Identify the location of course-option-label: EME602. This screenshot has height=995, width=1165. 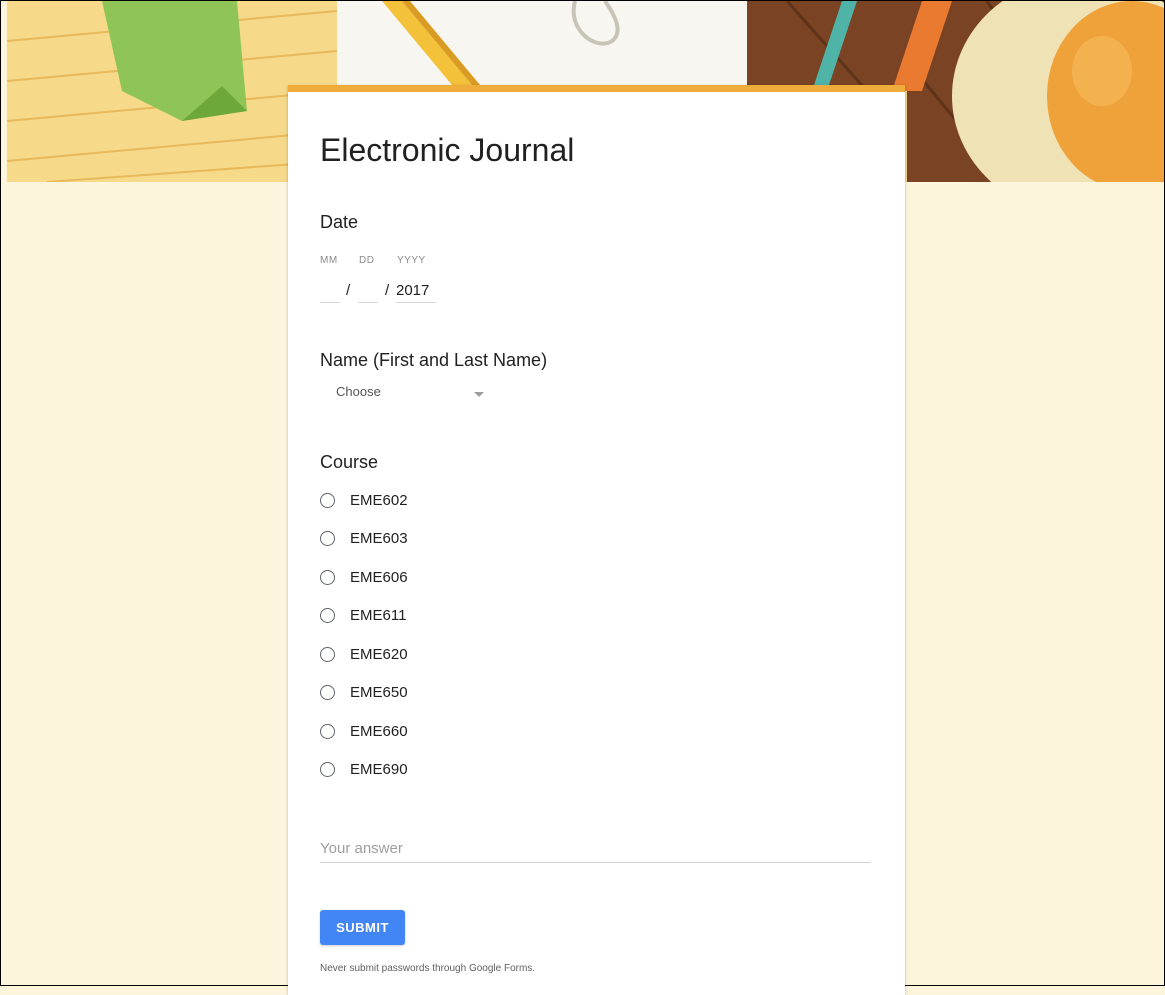
(379, 500).